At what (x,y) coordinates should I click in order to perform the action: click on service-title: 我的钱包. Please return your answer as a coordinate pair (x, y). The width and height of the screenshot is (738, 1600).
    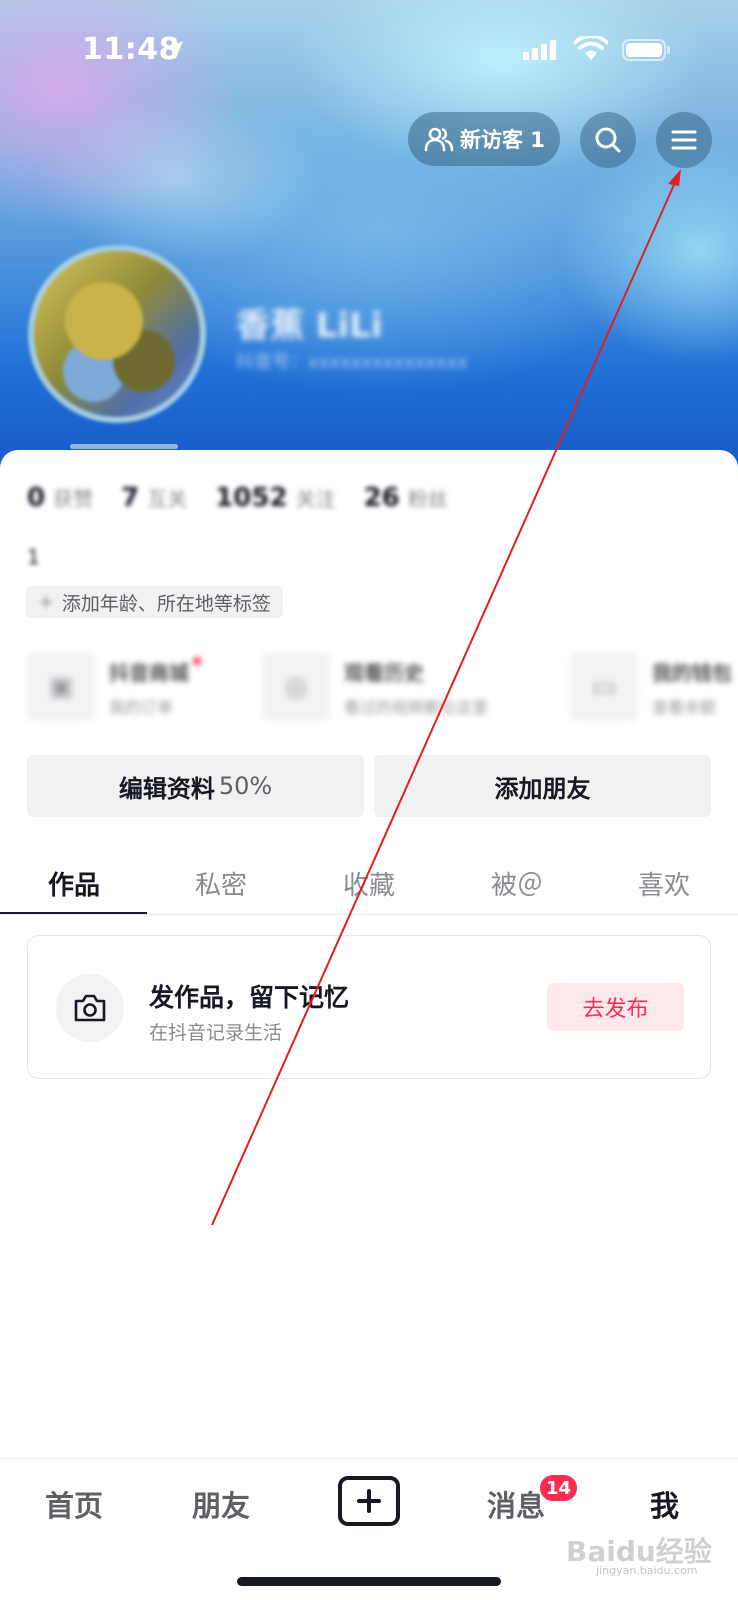
    Looking at the image, I should click on (692, 672).